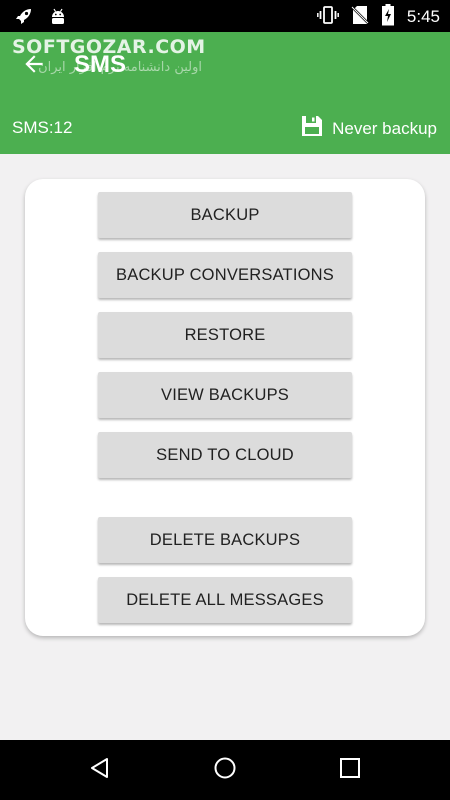 The width and height of the screenshot is (450, 800). I want to click on nav-recents-icon, so click(350, 770).